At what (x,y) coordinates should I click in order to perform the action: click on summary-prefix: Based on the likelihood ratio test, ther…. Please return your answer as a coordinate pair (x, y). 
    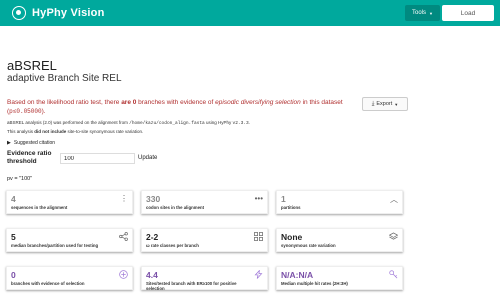
    Looking at the image, I should click on (64, 102).